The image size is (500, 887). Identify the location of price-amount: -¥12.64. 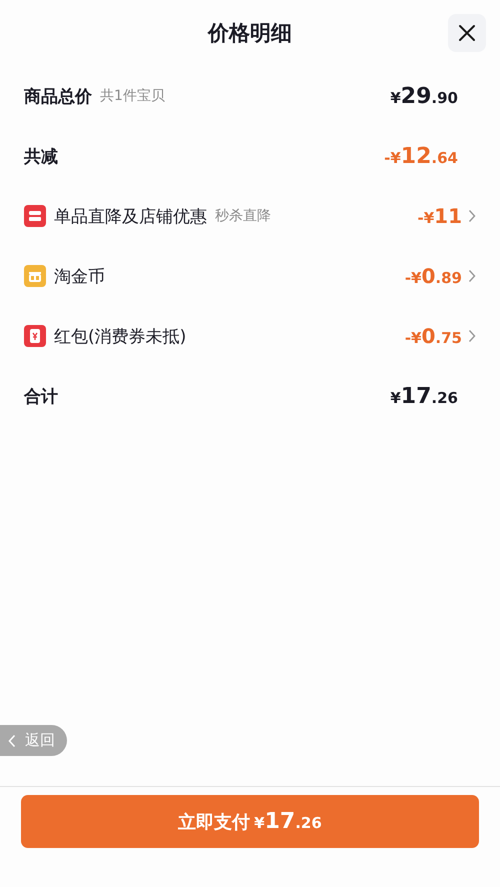
(421, 156).